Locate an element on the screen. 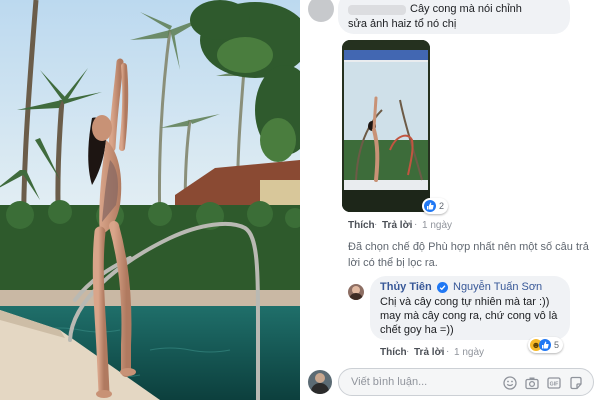 The height and width of the screenshot is (400, 600). comment-author: Thủy Tiên is located at coordinates (406, 287).